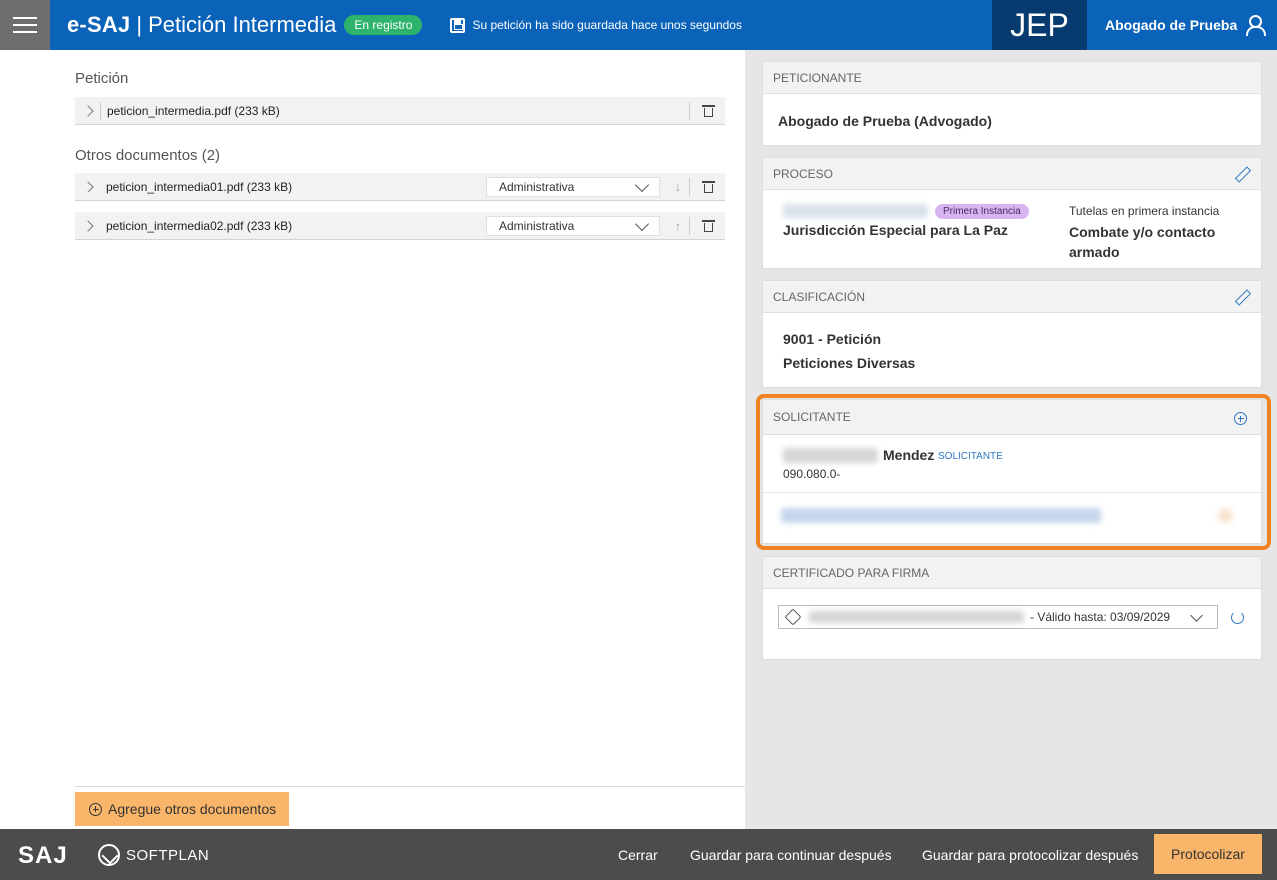  Describe the element at coordinates (1030, 854) in the screenshot. I see `save-protocolize-later-button: Guardar para protocolizar después` at that location.